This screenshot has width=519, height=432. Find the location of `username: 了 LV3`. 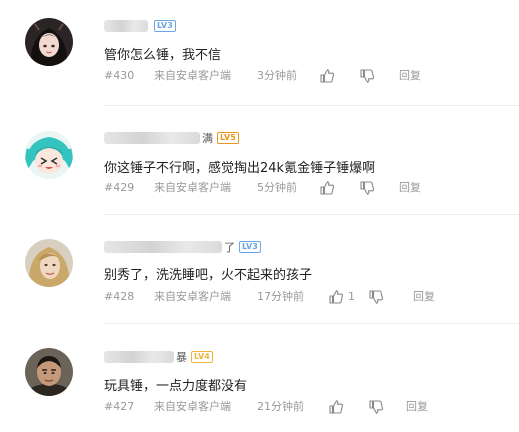

username: 了 LV3 is located at coordinates (182, 247).